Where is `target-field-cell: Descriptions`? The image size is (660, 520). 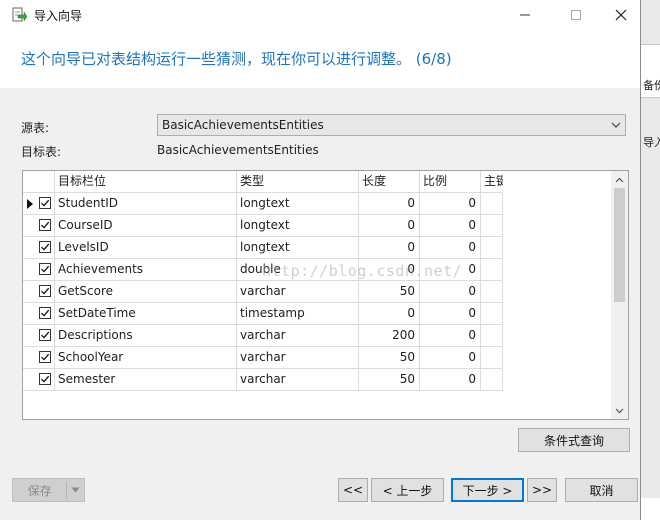 target-field-cell: Descriptions is located at coordinates (146, 336).